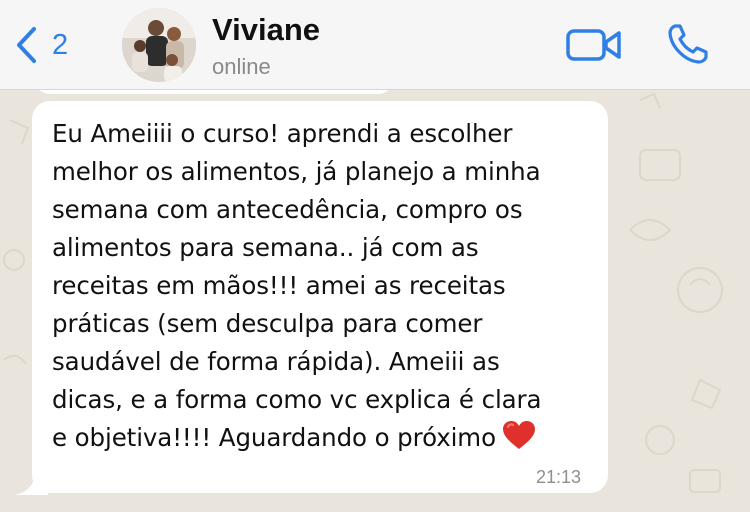 The image size is (750, 512). What do you see at coordinates (159, 45) in the screenshot?
I see `avatar` at bounding box center [159, 45].